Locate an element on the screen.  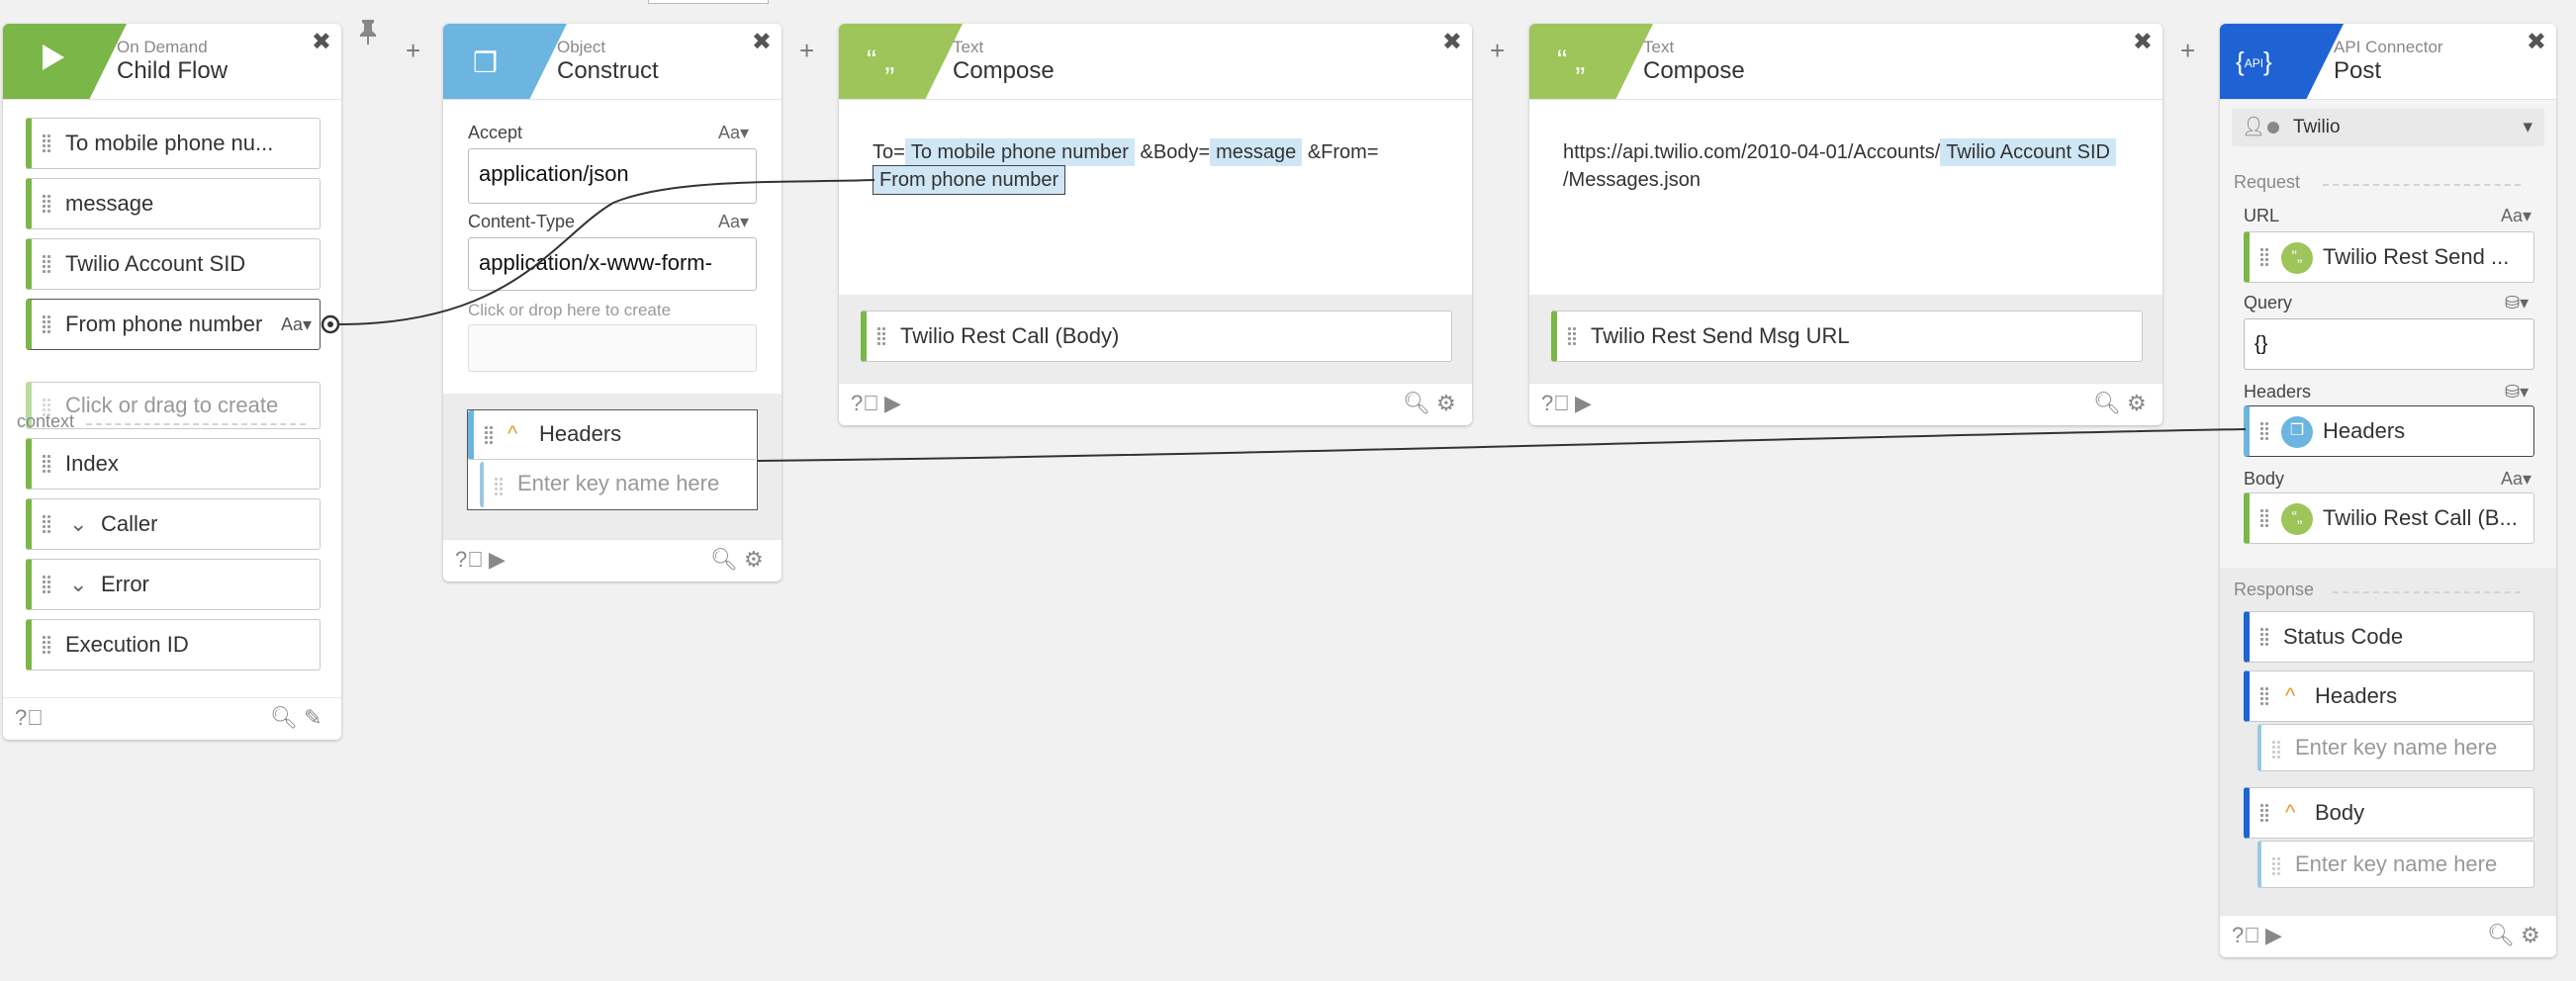
content-type-label: Content-Type is located at coordinates (522, 221).